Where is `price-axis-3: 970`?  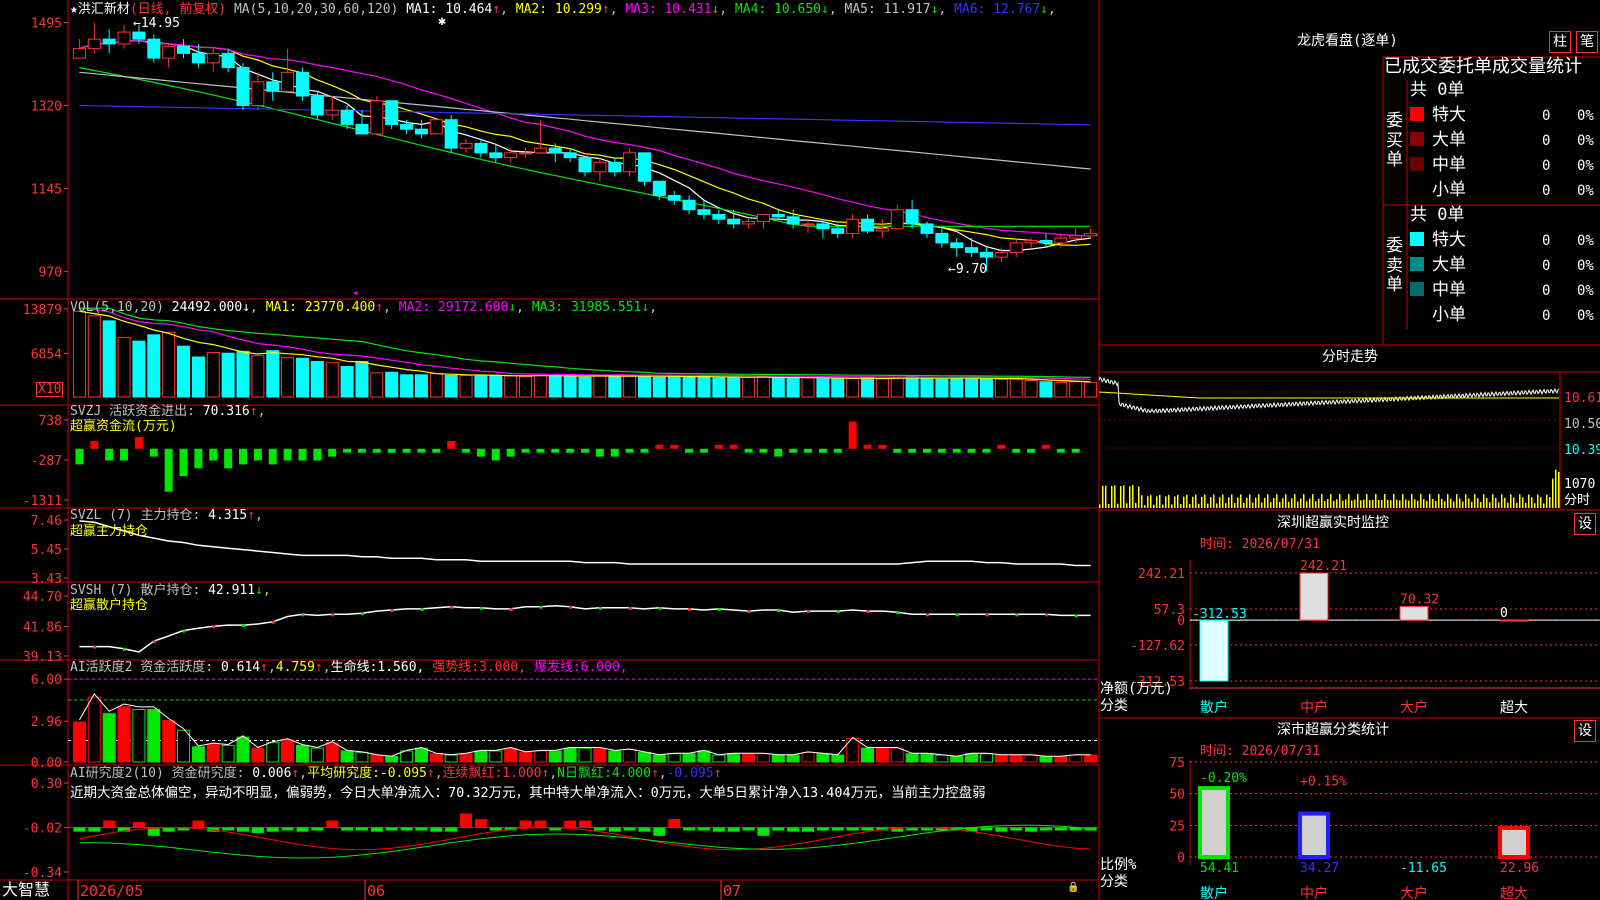 price-axis-3: 970 is located at coordinates (50, 272).